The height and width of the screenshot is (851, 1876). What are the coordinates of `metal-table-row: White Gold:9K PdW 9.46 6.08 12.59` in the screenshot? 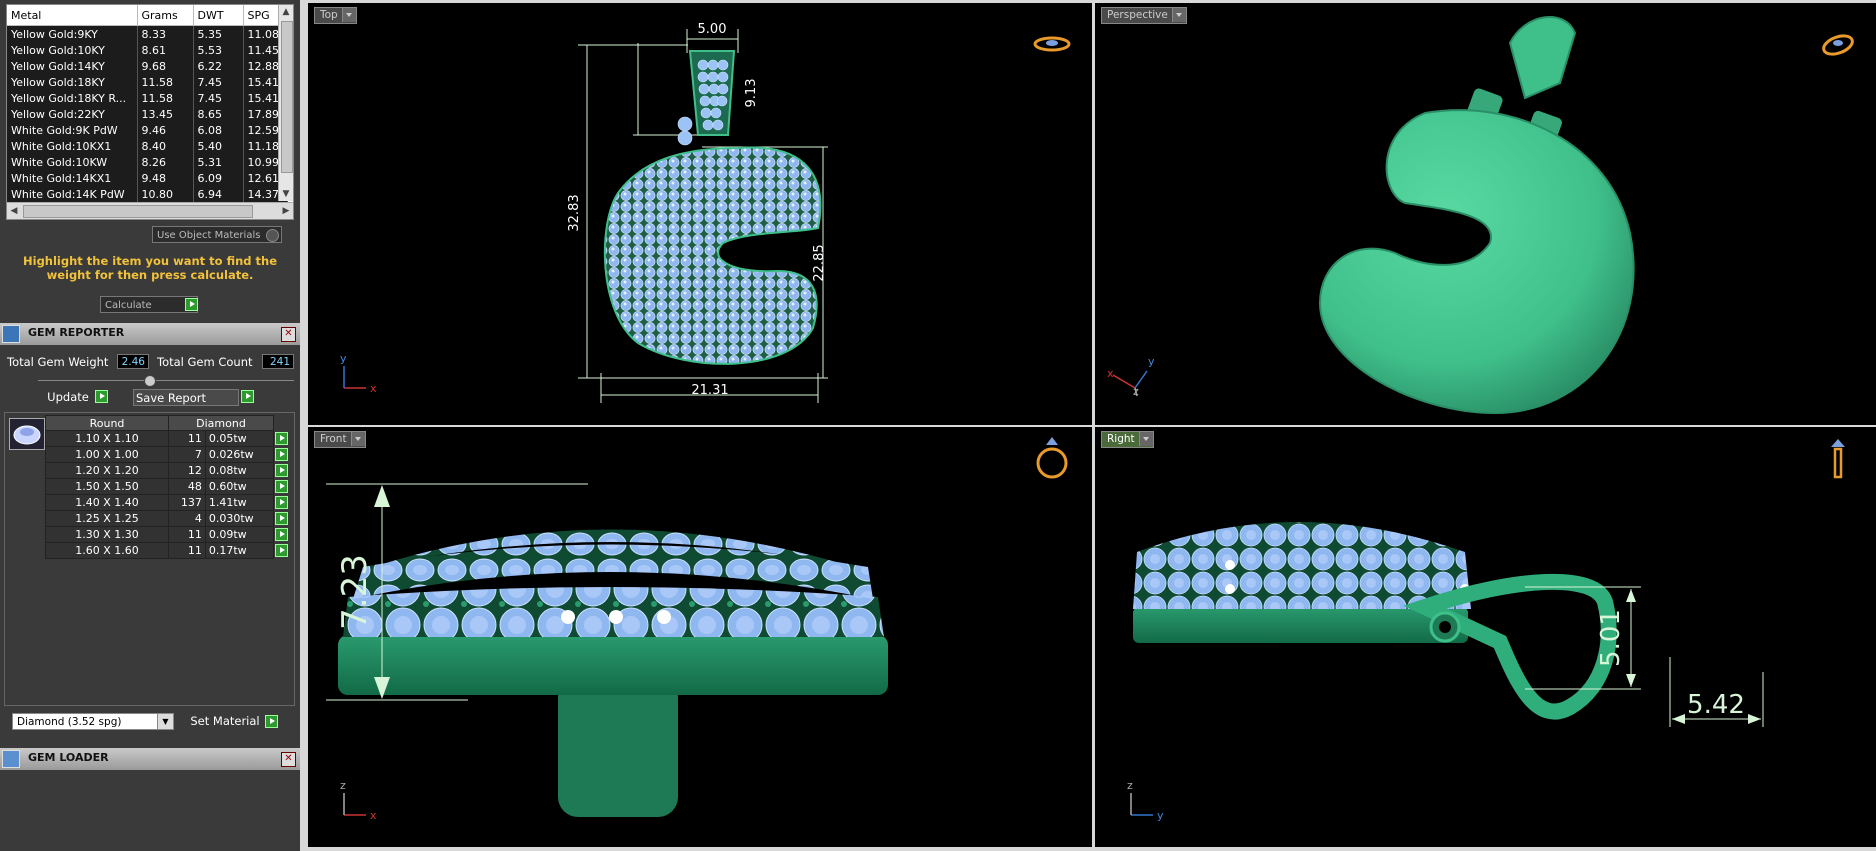 It's located at (147, 130).